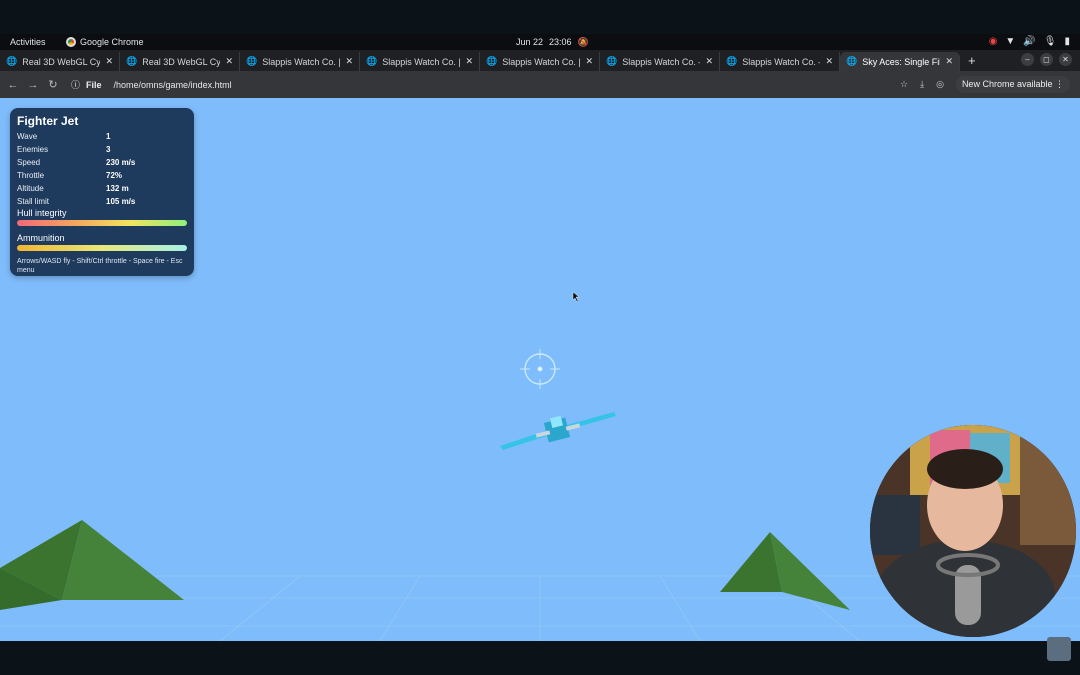  Describe the element at coordinates (904, 84) in the screenshot. I see `bookmark-star-icon: ☆` at that location.